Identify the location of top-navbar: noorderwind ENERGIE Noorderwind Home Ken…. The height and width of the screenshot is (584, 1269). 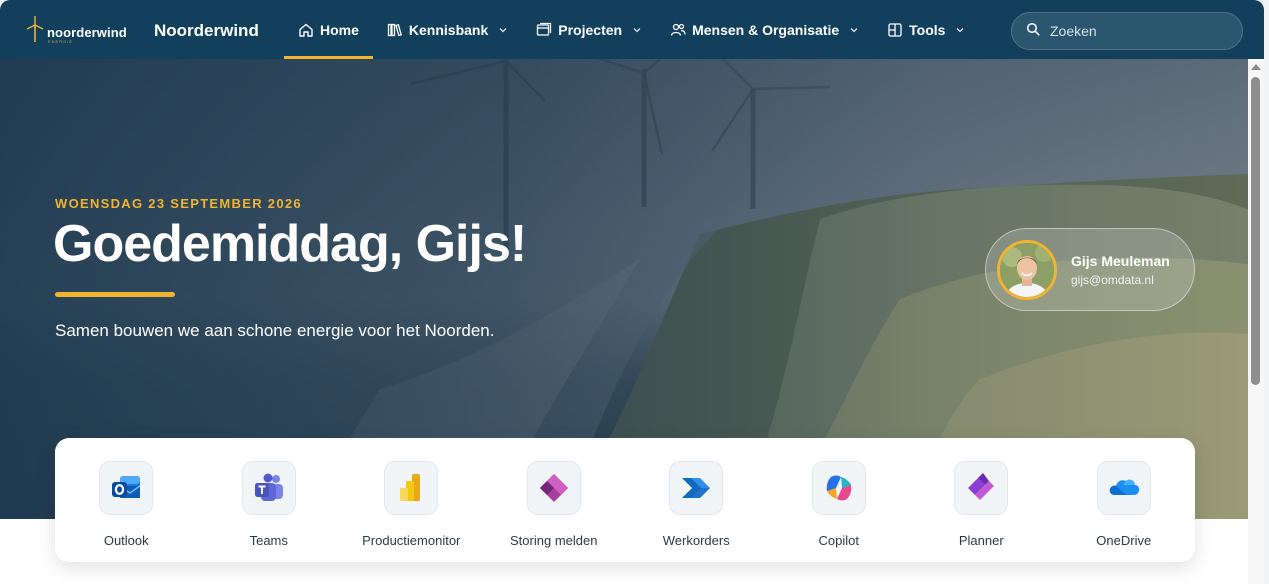
(632, 29).